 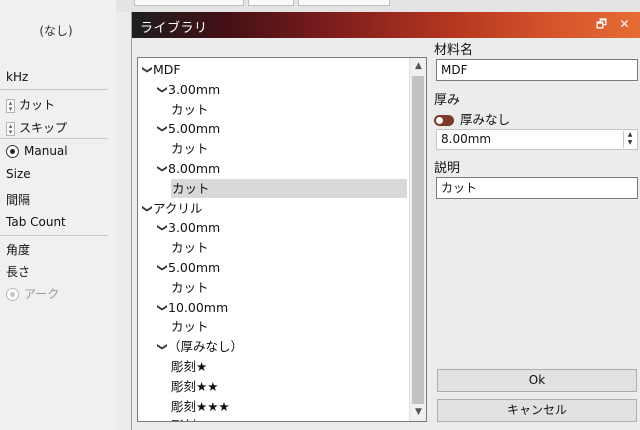 I want to click on cut-label: カット, so click(x=37, y=105).